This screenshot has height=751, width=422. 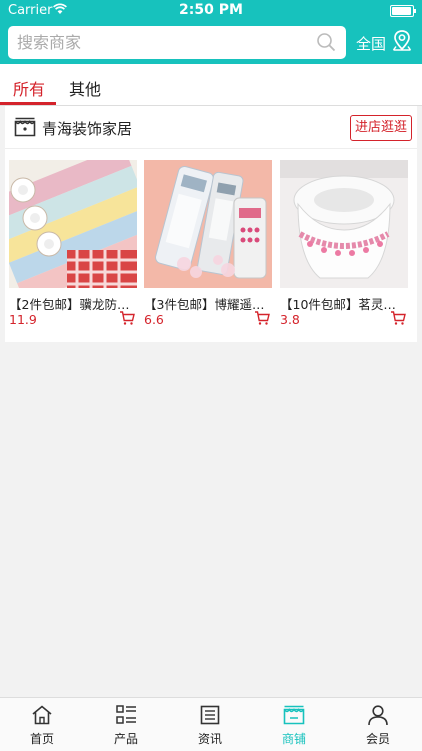 I want to click on nav-label: 资讯, so click(x=209, y=739).